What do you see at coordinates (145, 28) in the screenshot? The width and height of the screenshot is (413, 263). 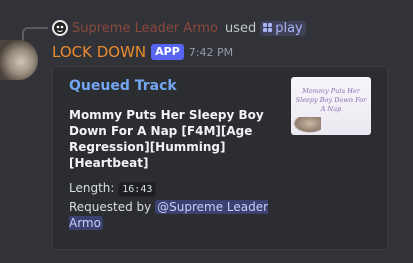 I see `reply-username: Supreme Leader Armo` at bounding box center [145, 28].